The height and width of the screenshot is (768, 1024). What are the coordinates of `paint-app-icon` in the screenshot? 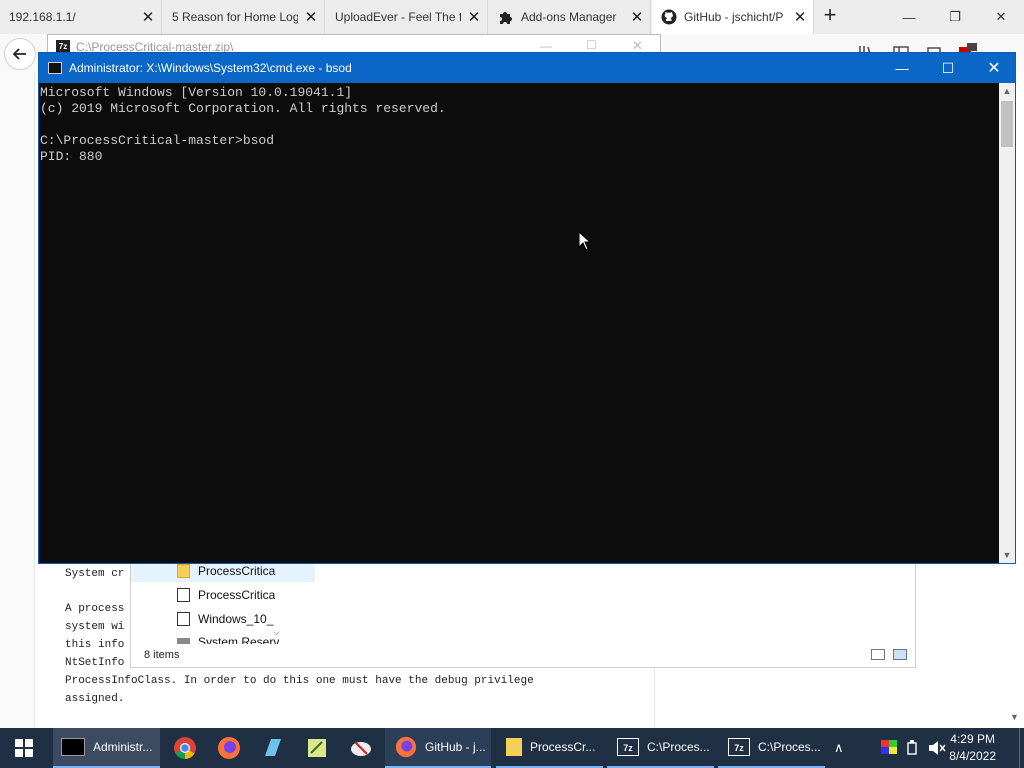 It's located at (361, 748).